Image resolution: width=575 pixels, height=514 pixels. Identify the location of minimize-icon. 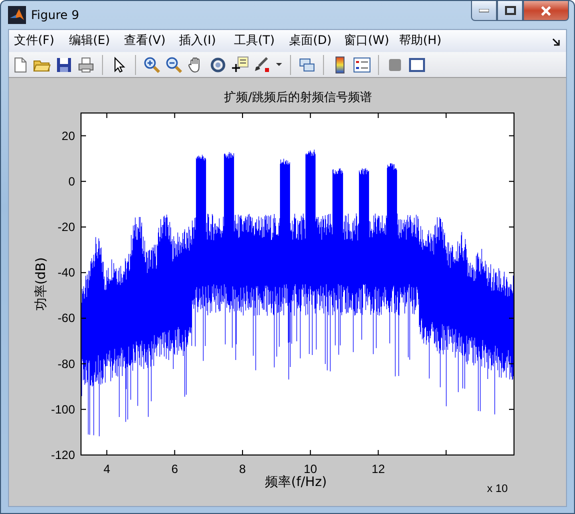
(484, 10).